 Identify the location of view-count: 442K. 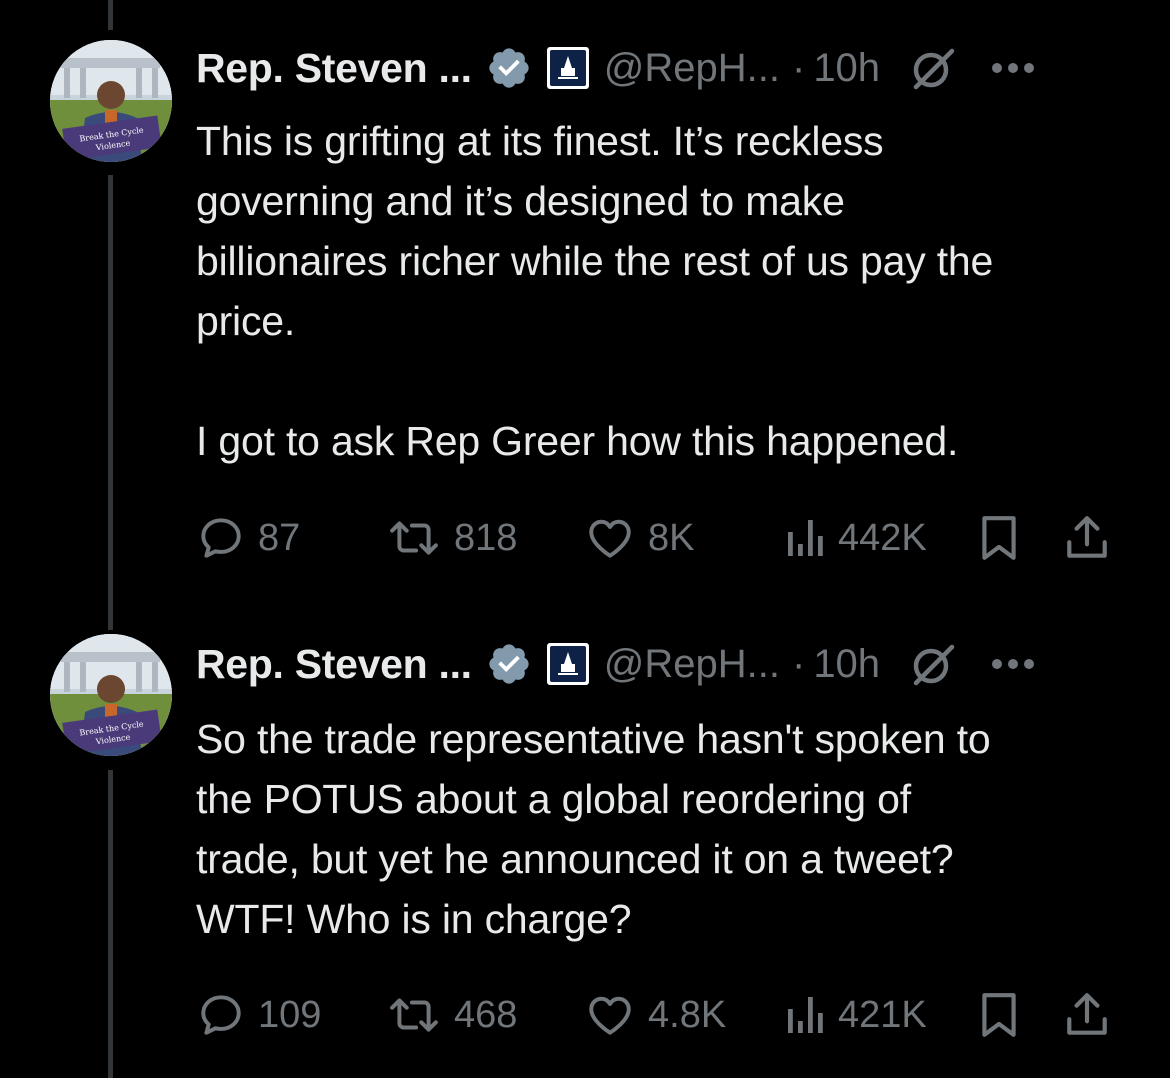
(882, 537).